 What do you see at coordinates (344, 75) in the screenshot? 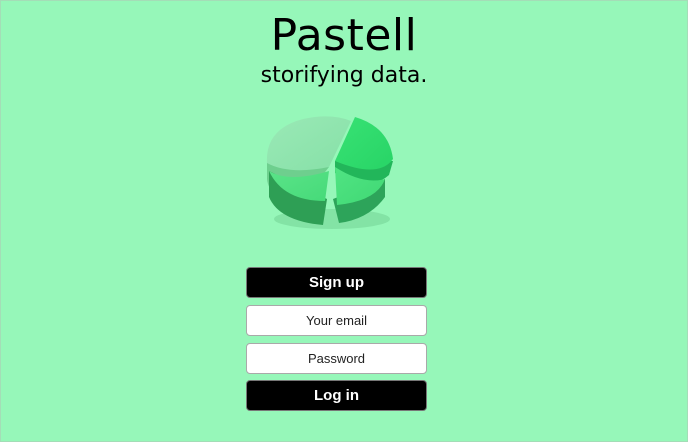
I see `app-tagline: storifying data.` at bounding box center [344, 75].